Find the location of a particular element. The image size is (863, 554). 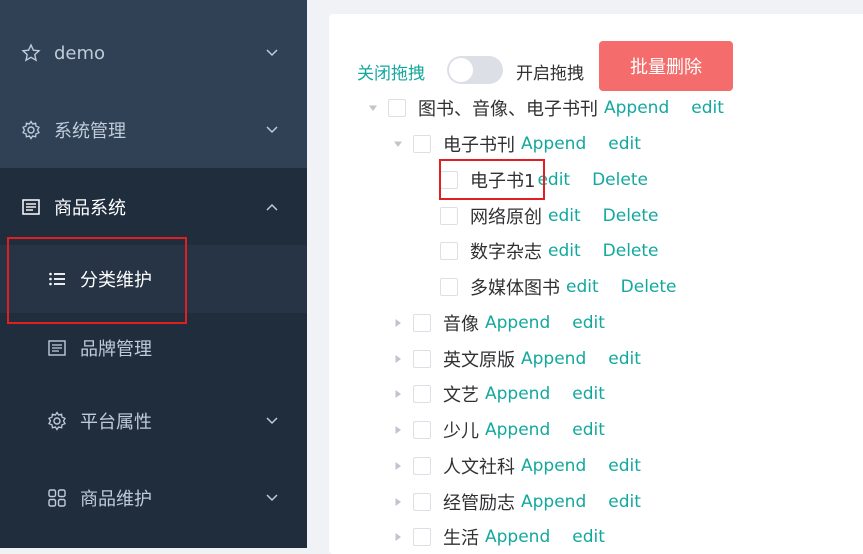

node-label: 经管励志 is located at coordinates (479, 503).